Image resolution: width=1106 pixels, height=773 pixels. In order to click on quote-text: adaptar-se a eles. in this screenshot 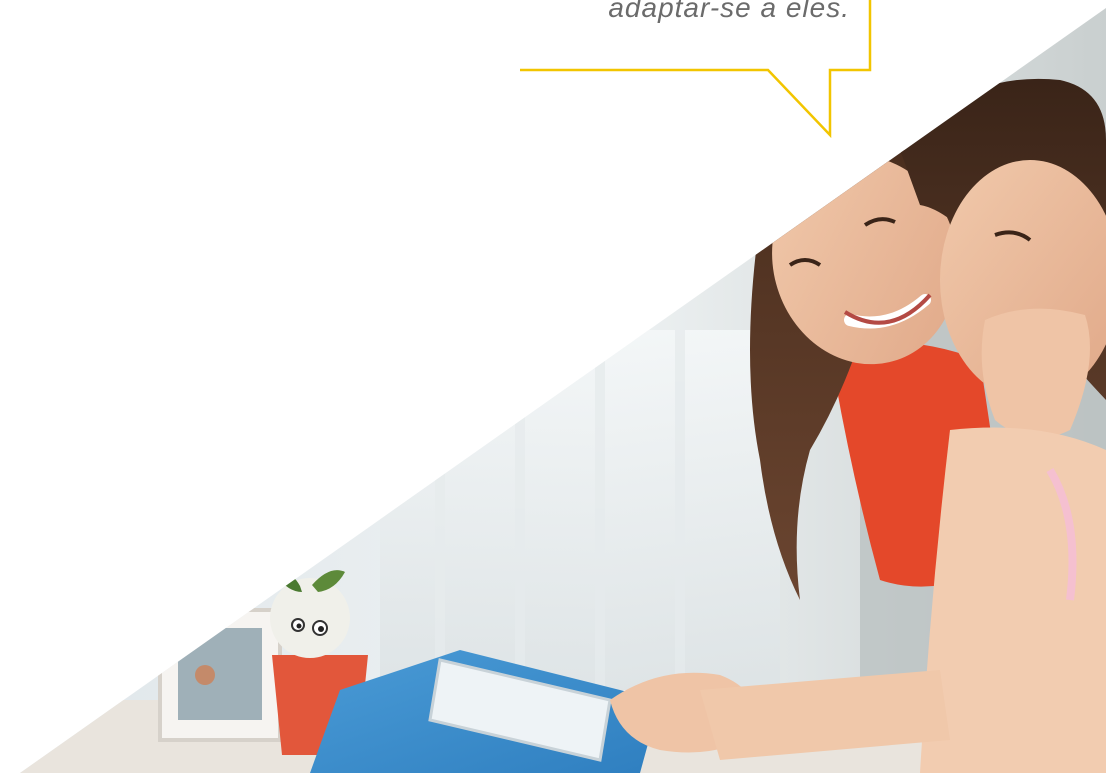, I will do `click(729, 11)`.